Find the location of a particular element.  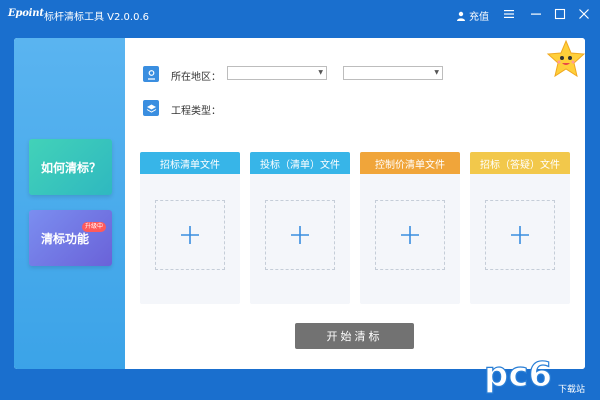

project-type-label: 工程类型： is located at coordinates (196, 111).